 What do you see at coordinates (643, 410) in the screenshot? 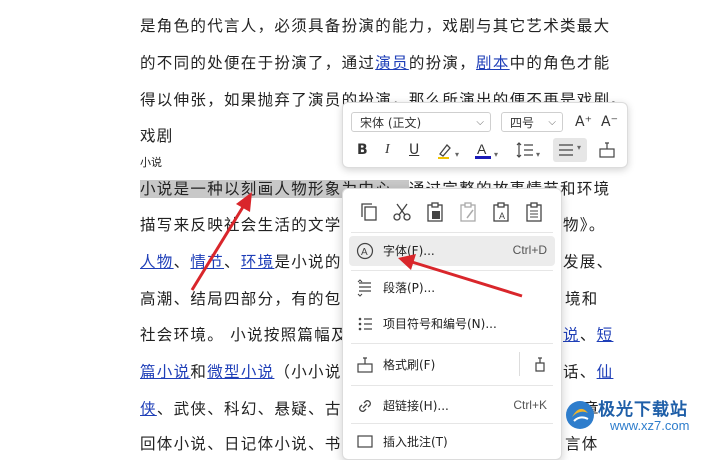
I see `watermark-title: 极光下载站` at bounding box center [643, 410].